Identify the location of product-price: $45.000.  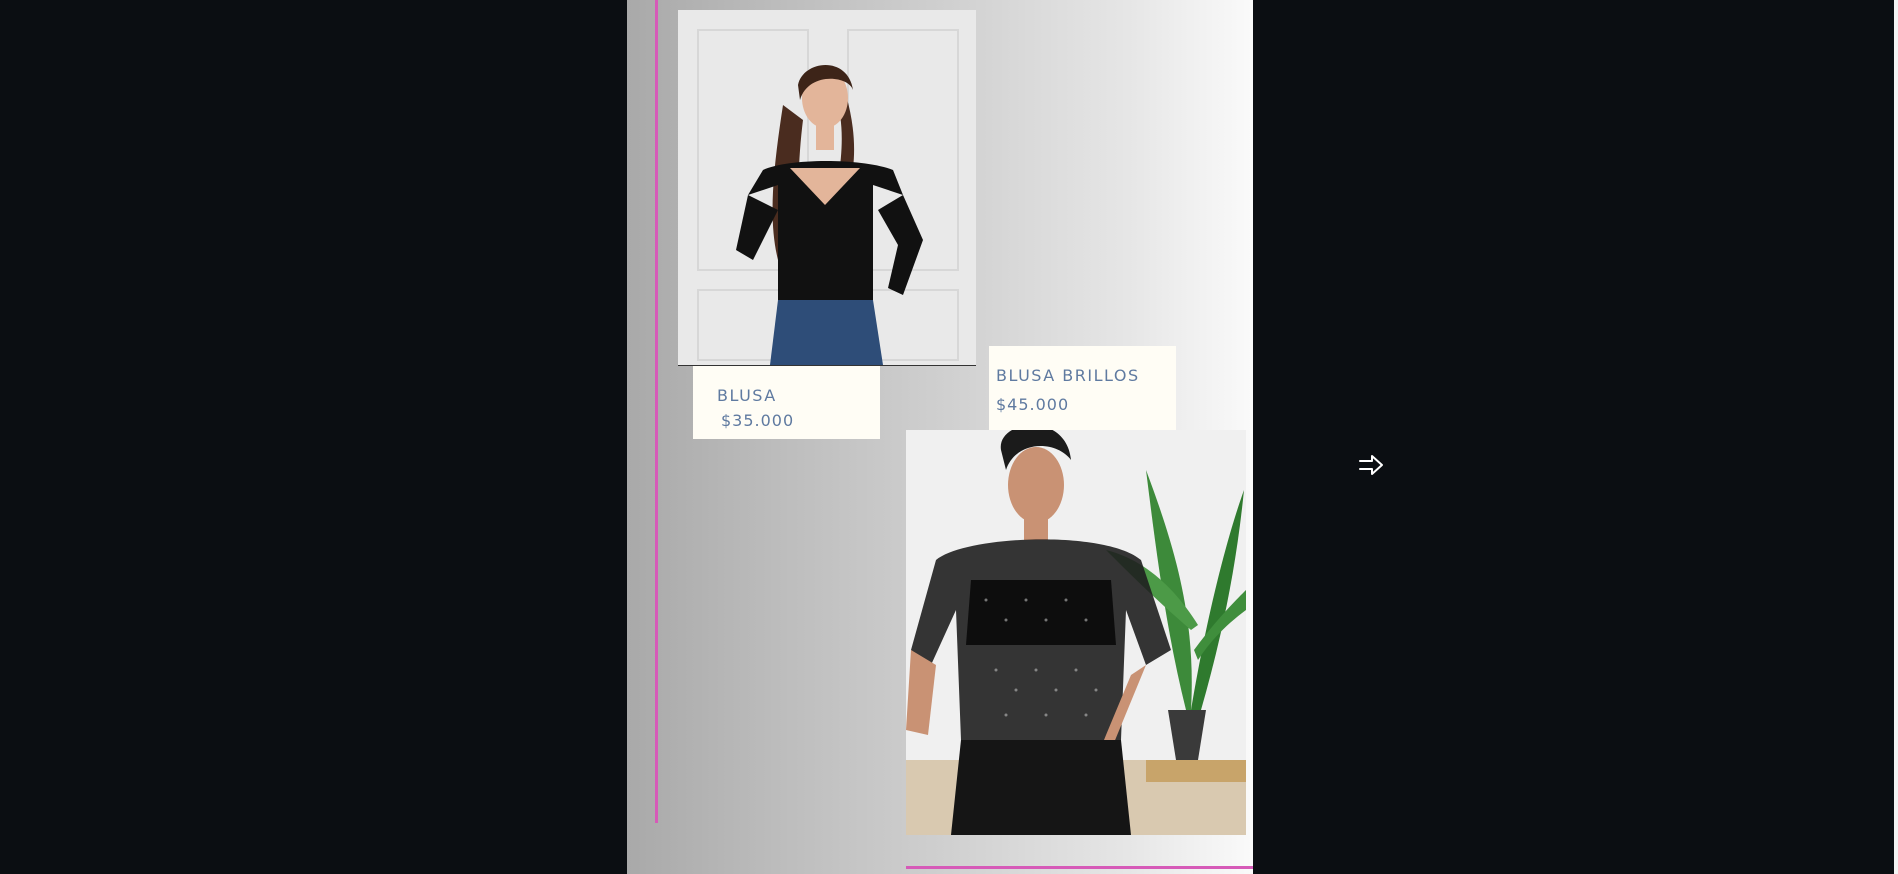
(1033, 404).